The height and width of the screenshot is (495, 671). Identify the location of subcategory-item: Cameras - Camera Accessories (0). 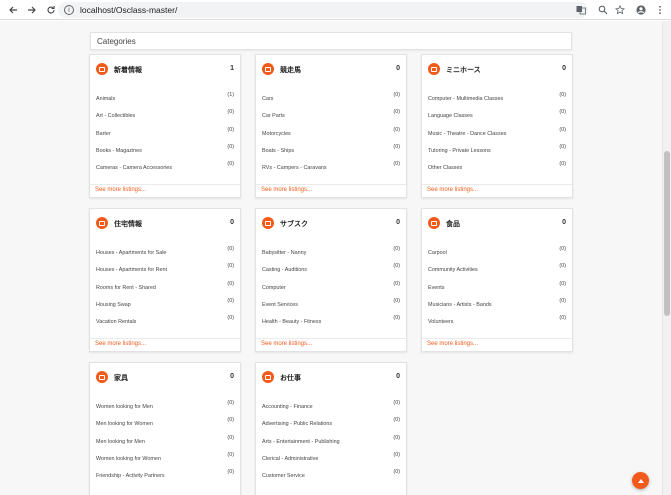
(165, 167).